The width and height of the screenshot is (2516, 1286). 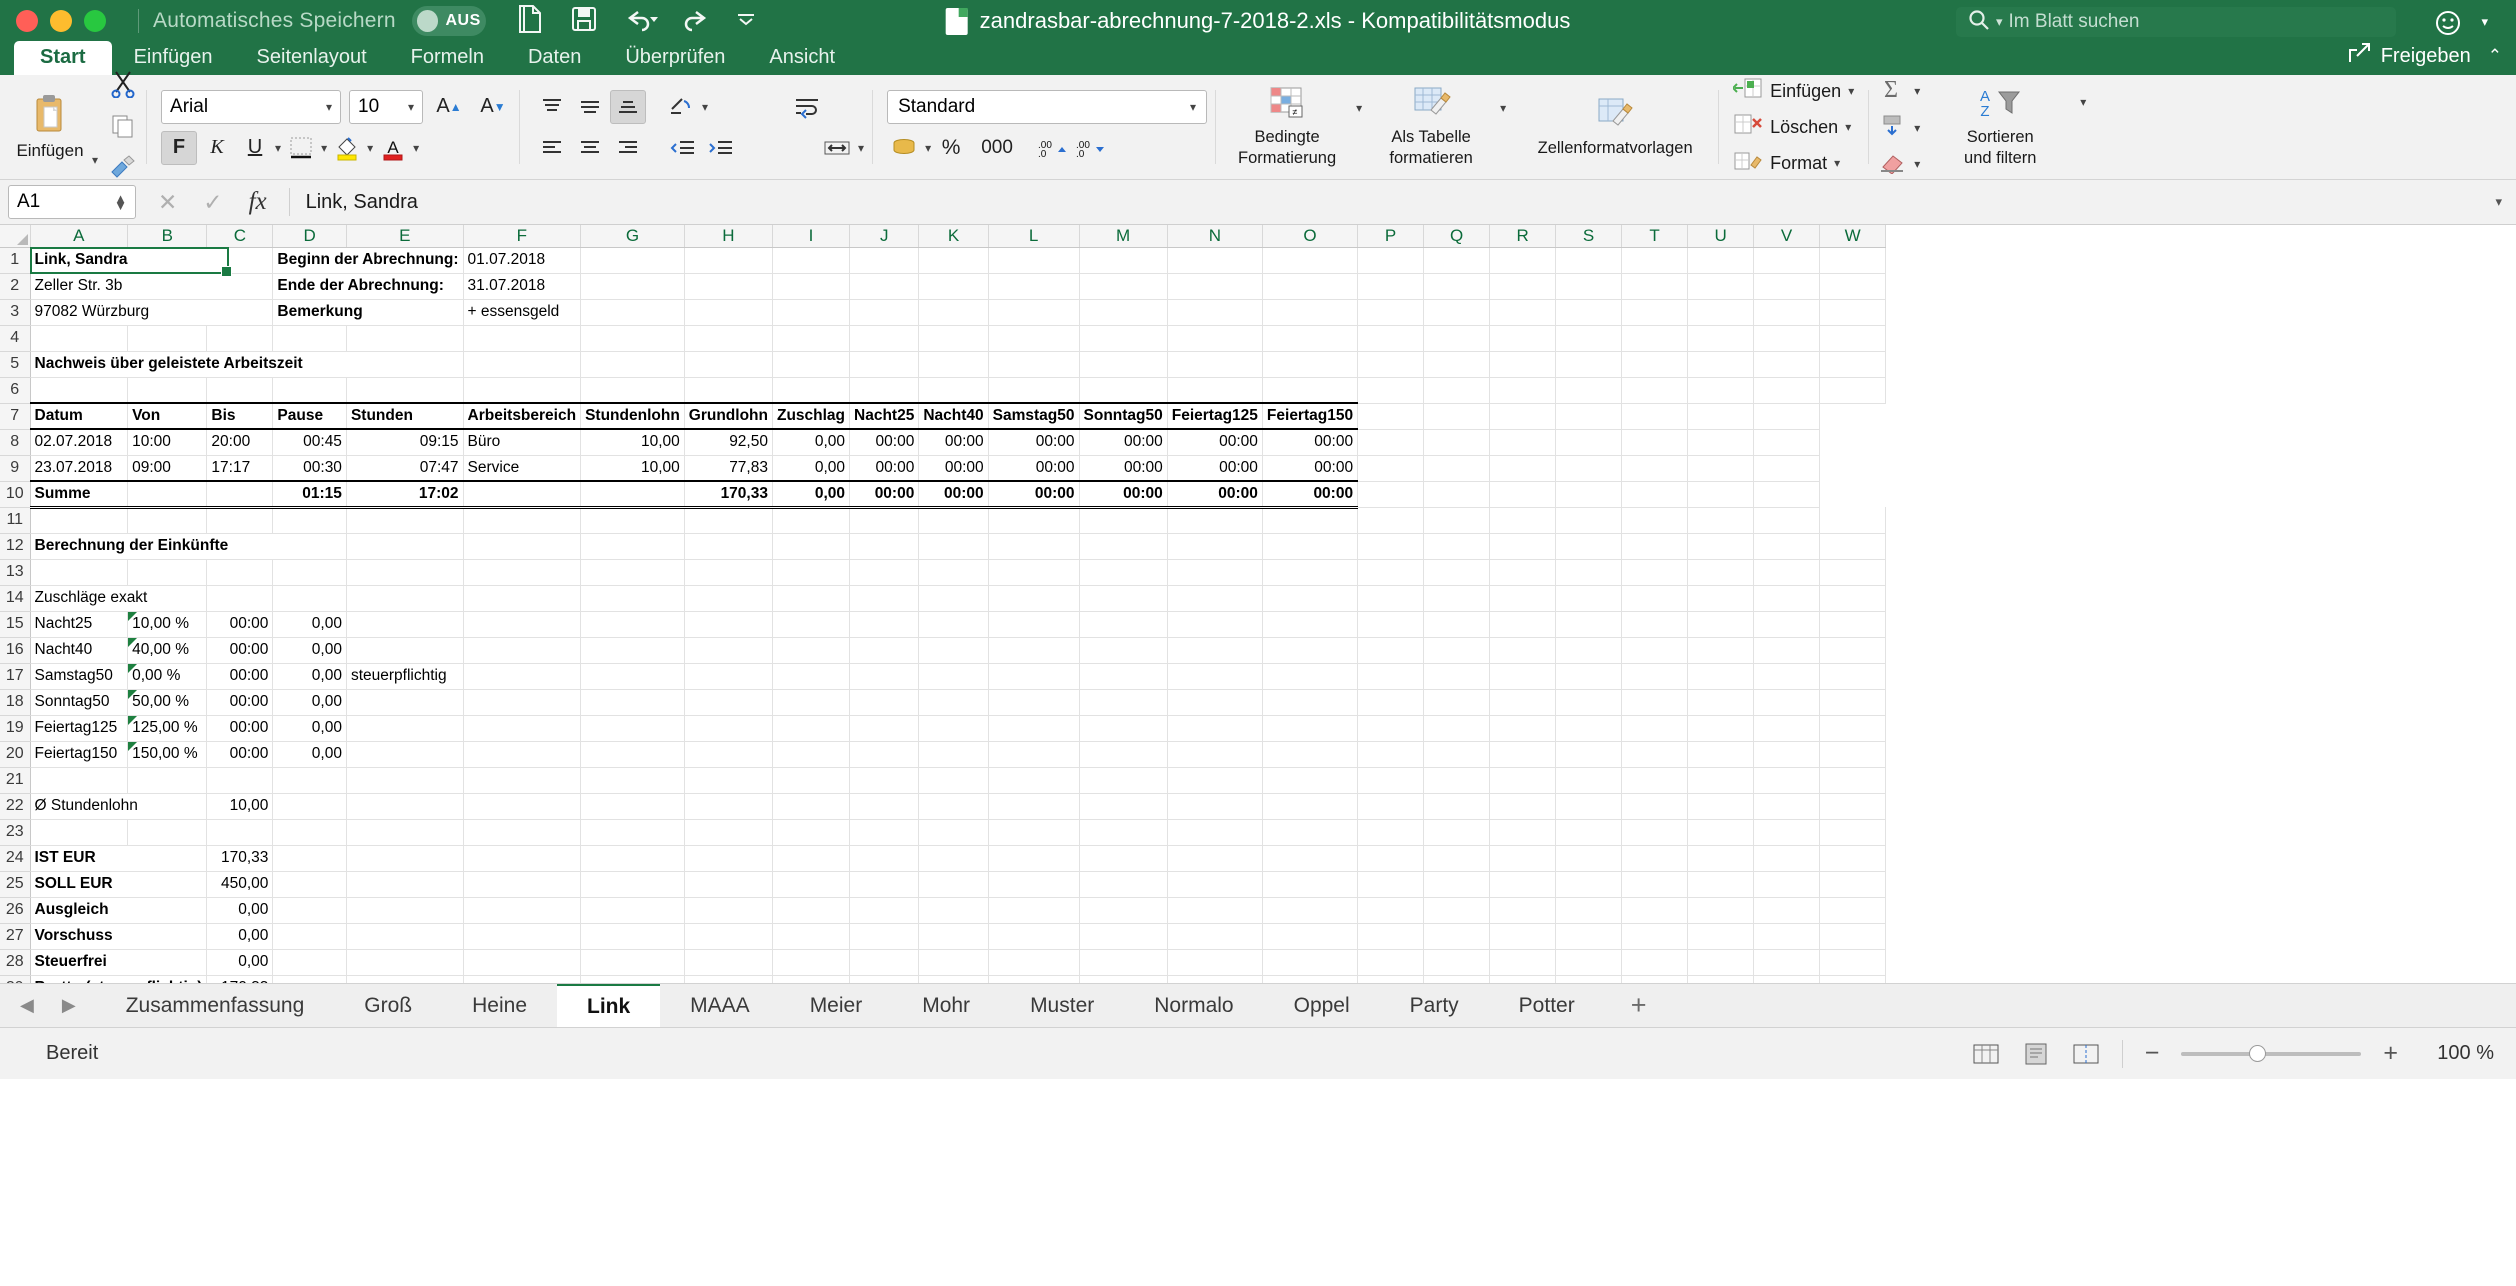 What do you see at coordinates (1655, 624) in the screenshot?
I see `cell-T15` at bounding box center [1655, 624].